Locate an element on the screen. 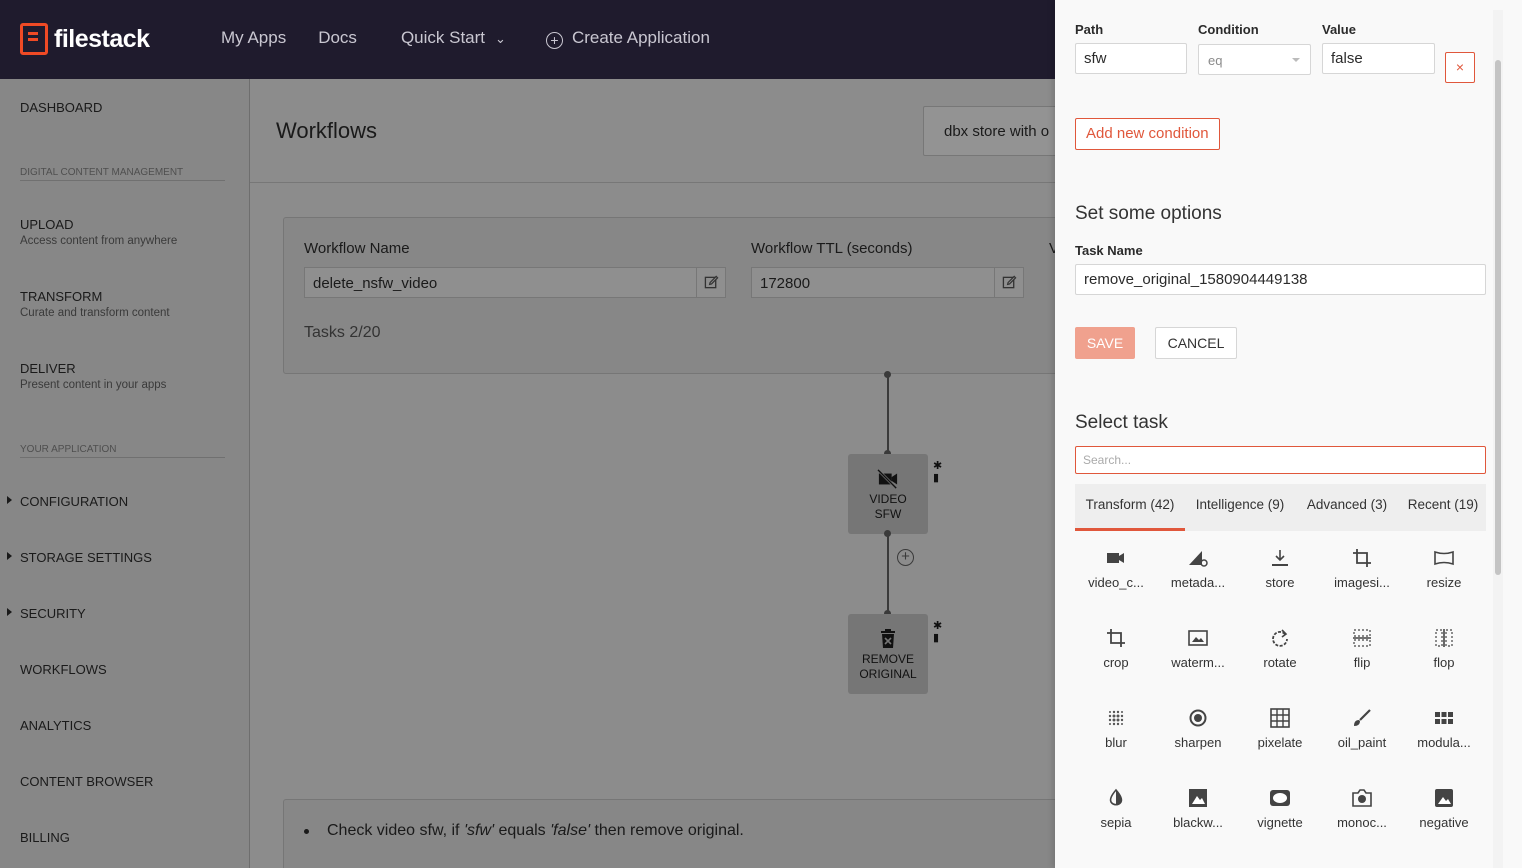 The width and height of the screenshot is (1522, 868). task-item-sharpen: sharpen is located at coordinates (1198, 738).